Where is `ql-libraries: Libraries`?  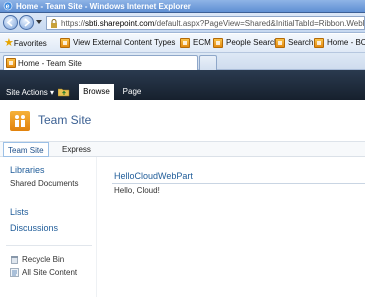 ql-libraries: Libraries is located at coordinates (27, 170).